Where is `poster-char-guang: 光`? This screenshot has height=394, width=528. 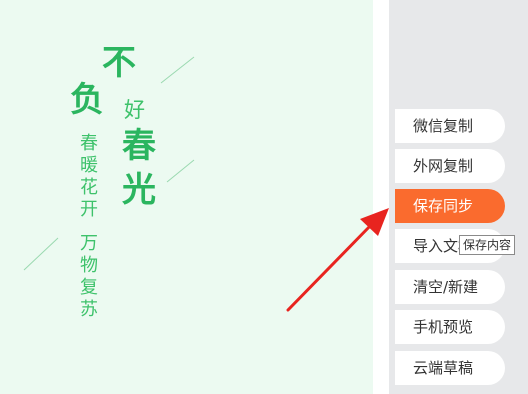 poster-char-guang: 光 is located at coordinates (139, 190).